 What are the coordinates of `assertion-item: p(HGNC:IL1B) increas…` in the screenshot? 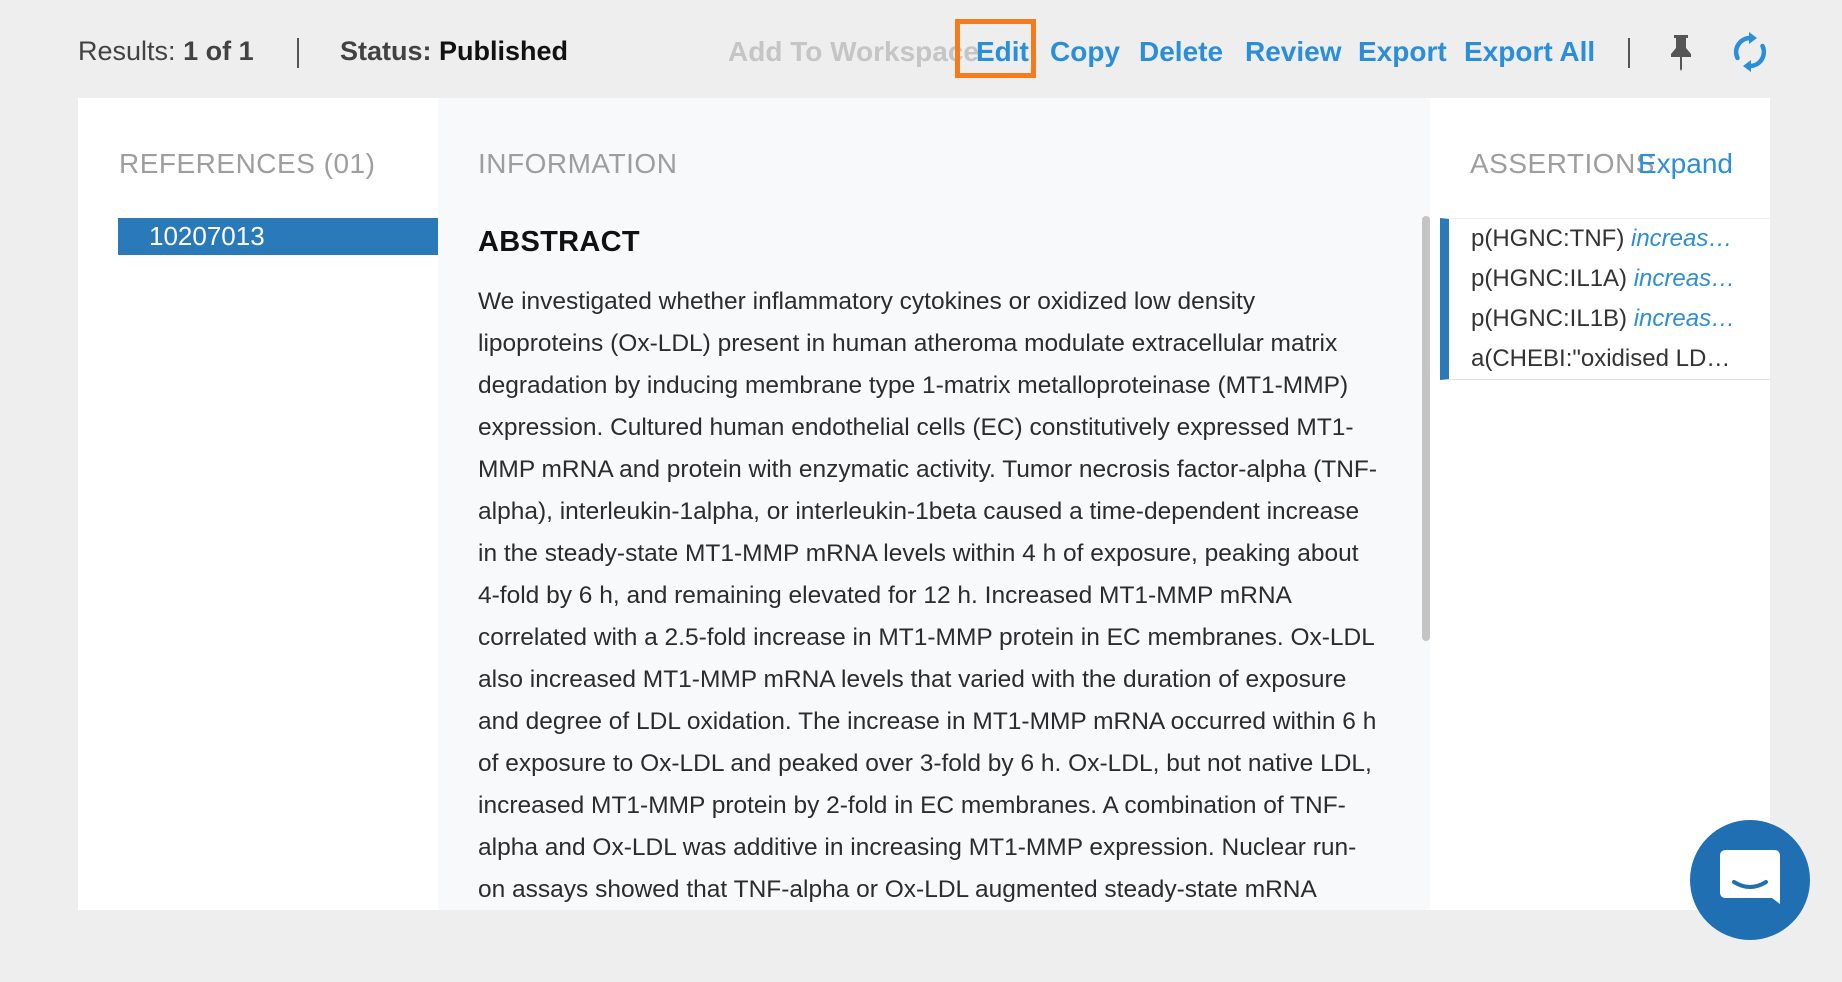 It's located at (1595, 319).